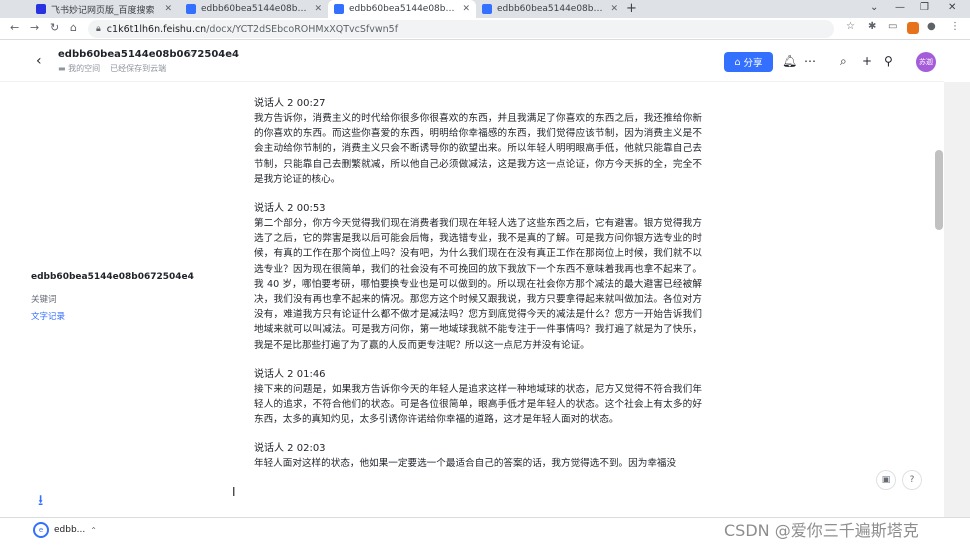 This screenshot has width=970, height=547. Describe the element at coordinates (888, 61) in the screenshot. I see `help-pin-icon: ⚲` at that location.